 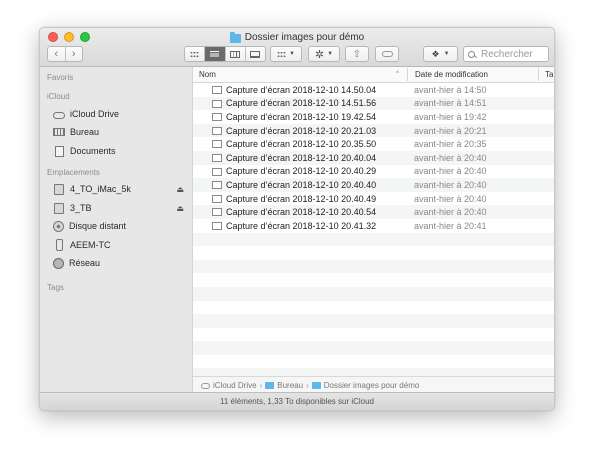 What do you see at coordinates (450, 89) in the screenshot?
I see `file-date: avant-hier à 14:50` at bounding box center [450, 89].